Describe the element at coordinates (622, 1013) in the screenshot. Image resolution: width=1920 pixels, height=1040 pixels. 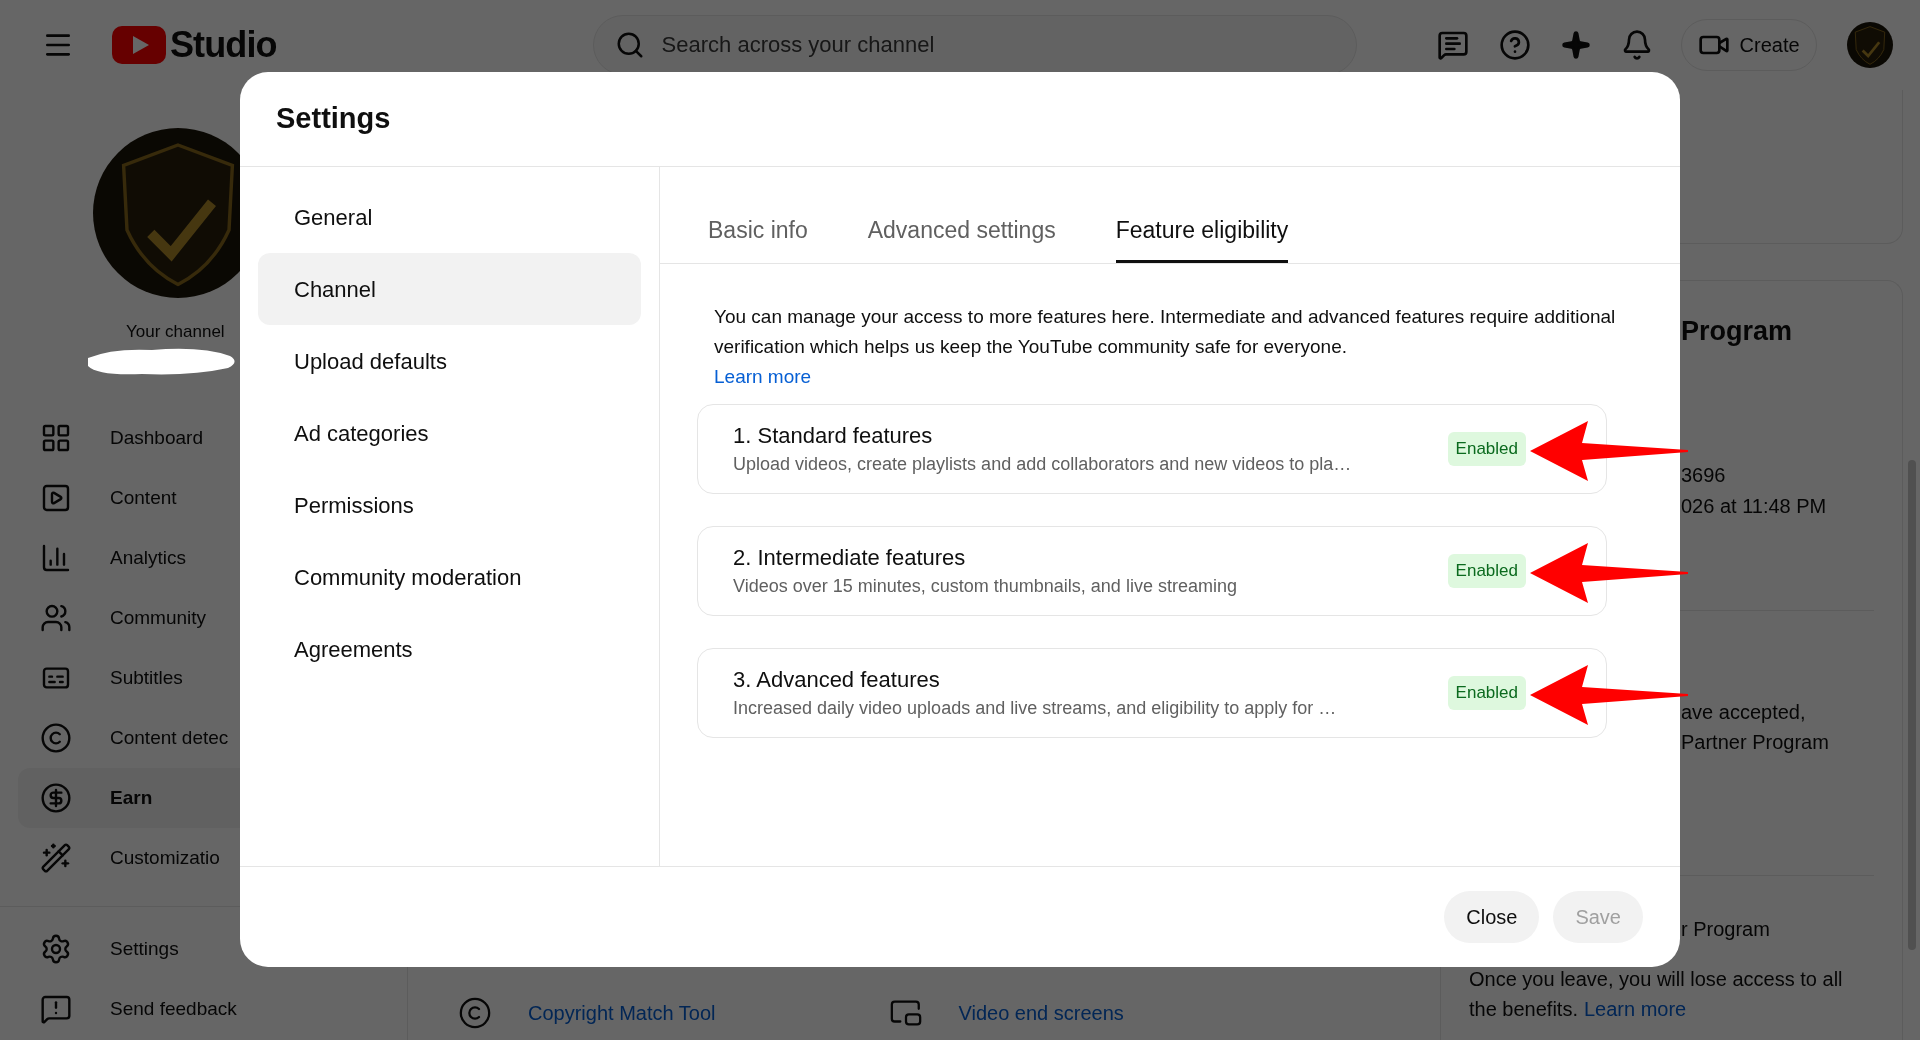
I see `feature-link: Copyright Match Tool` at that location.